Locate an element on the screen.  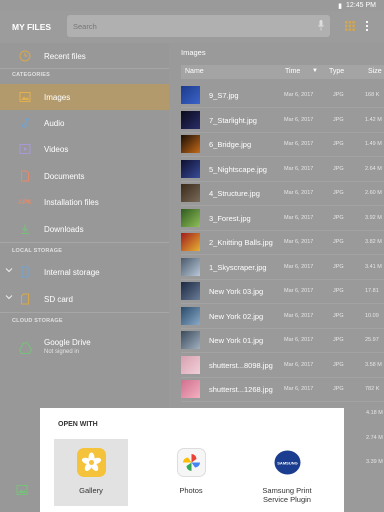
table-row: 1_Skyscraper.jpg Mar 6, 2017 JPG 3.41 M is located at coordinates (282, 267).